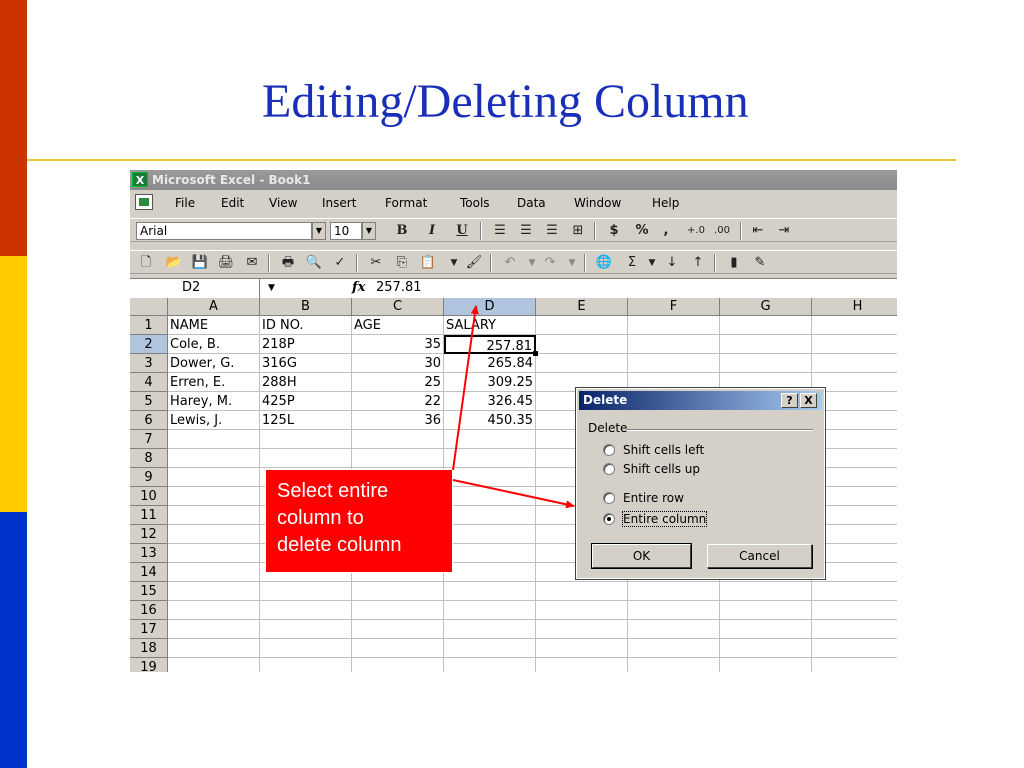 The image size is (1024, 768). I want to click on cell-d1: SALARY, so click(490, 325).